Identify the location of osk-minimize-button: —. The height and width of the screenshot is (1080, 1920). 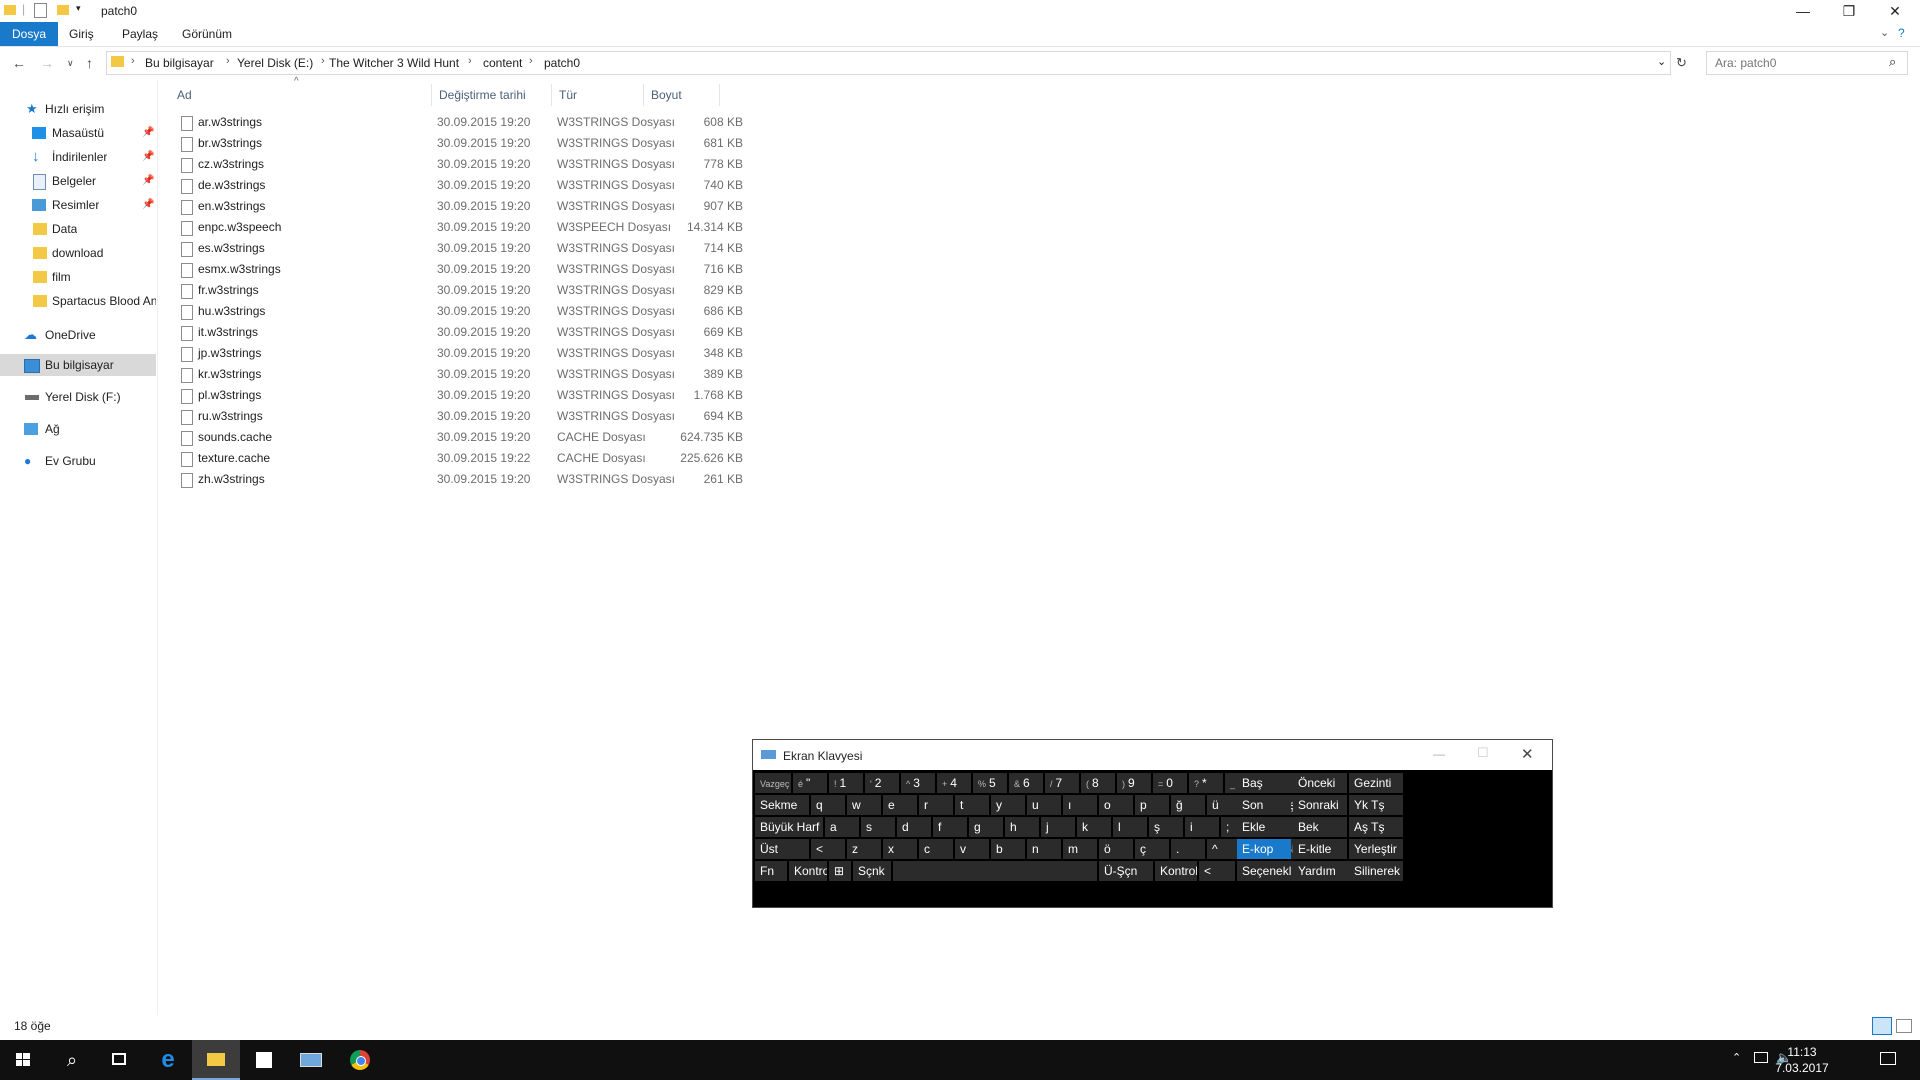
(1439, 754).